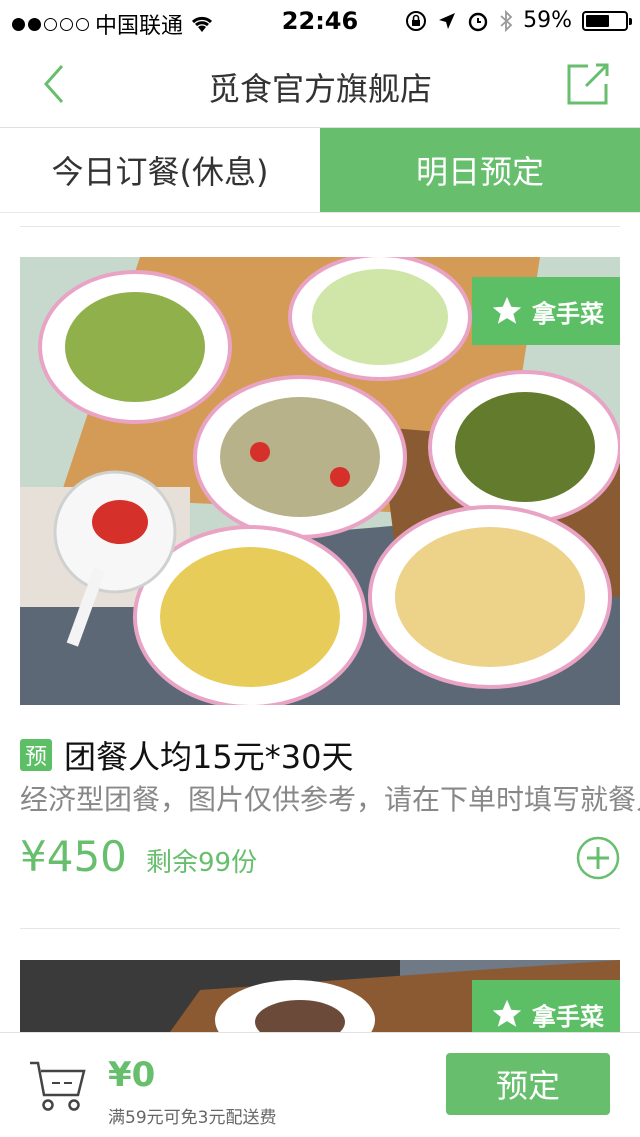 Image resolution: width=640 pixels, height=1137 pixels. Describe the element at coordinates (478, 21) in the screenshot. I see `alarm-icon` at that location.